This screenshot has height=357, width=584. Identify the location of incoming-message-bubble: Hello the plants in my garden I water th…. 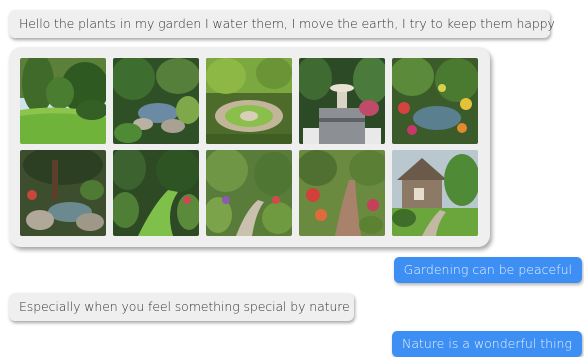
(282, 24).